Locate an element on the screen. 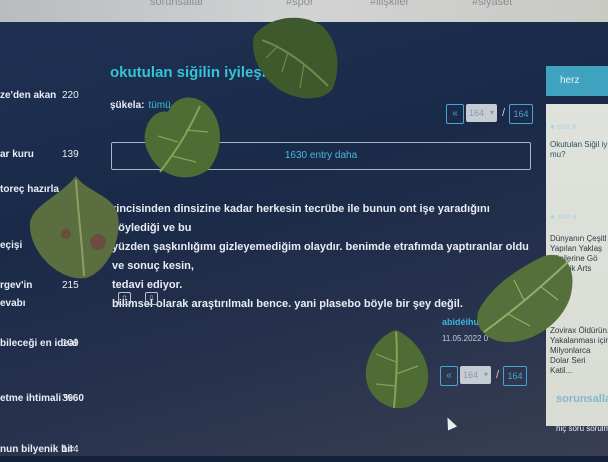  sidebar-item: rgev'in 215 is located at coordinates (50, 289).